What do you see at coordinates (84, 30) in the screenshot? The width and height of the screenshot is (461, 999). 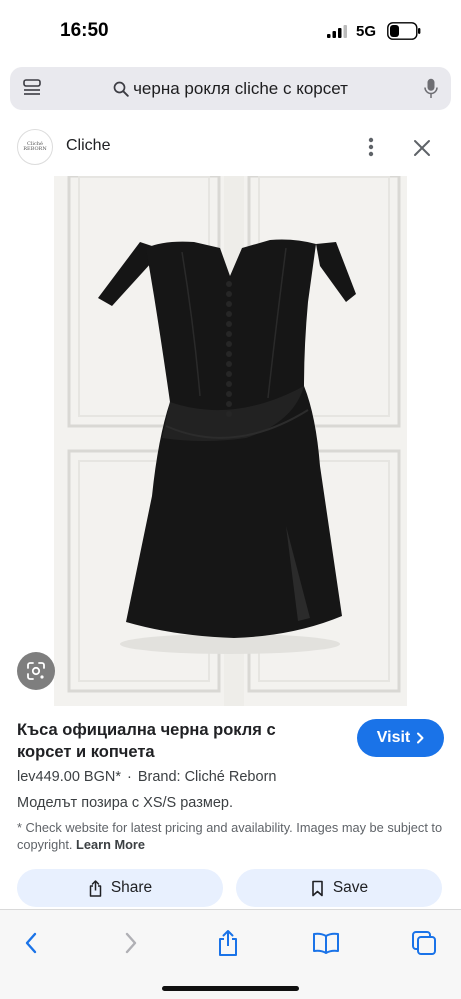 I see `status-time: 16:50` at bounding box center [84, 30].